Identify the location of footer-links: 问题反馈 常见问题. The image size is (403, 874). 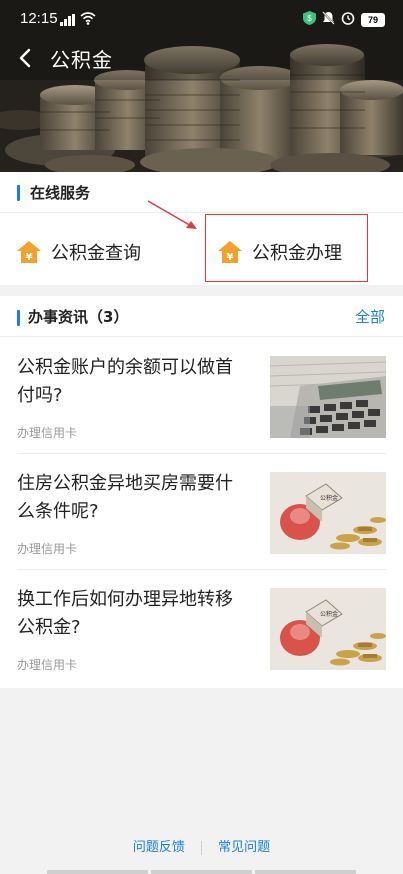
(201, 846).